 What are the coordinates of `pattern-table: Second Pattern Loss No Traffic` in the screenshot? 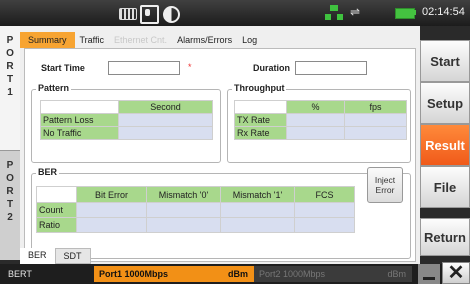 It's located at (126, 120).